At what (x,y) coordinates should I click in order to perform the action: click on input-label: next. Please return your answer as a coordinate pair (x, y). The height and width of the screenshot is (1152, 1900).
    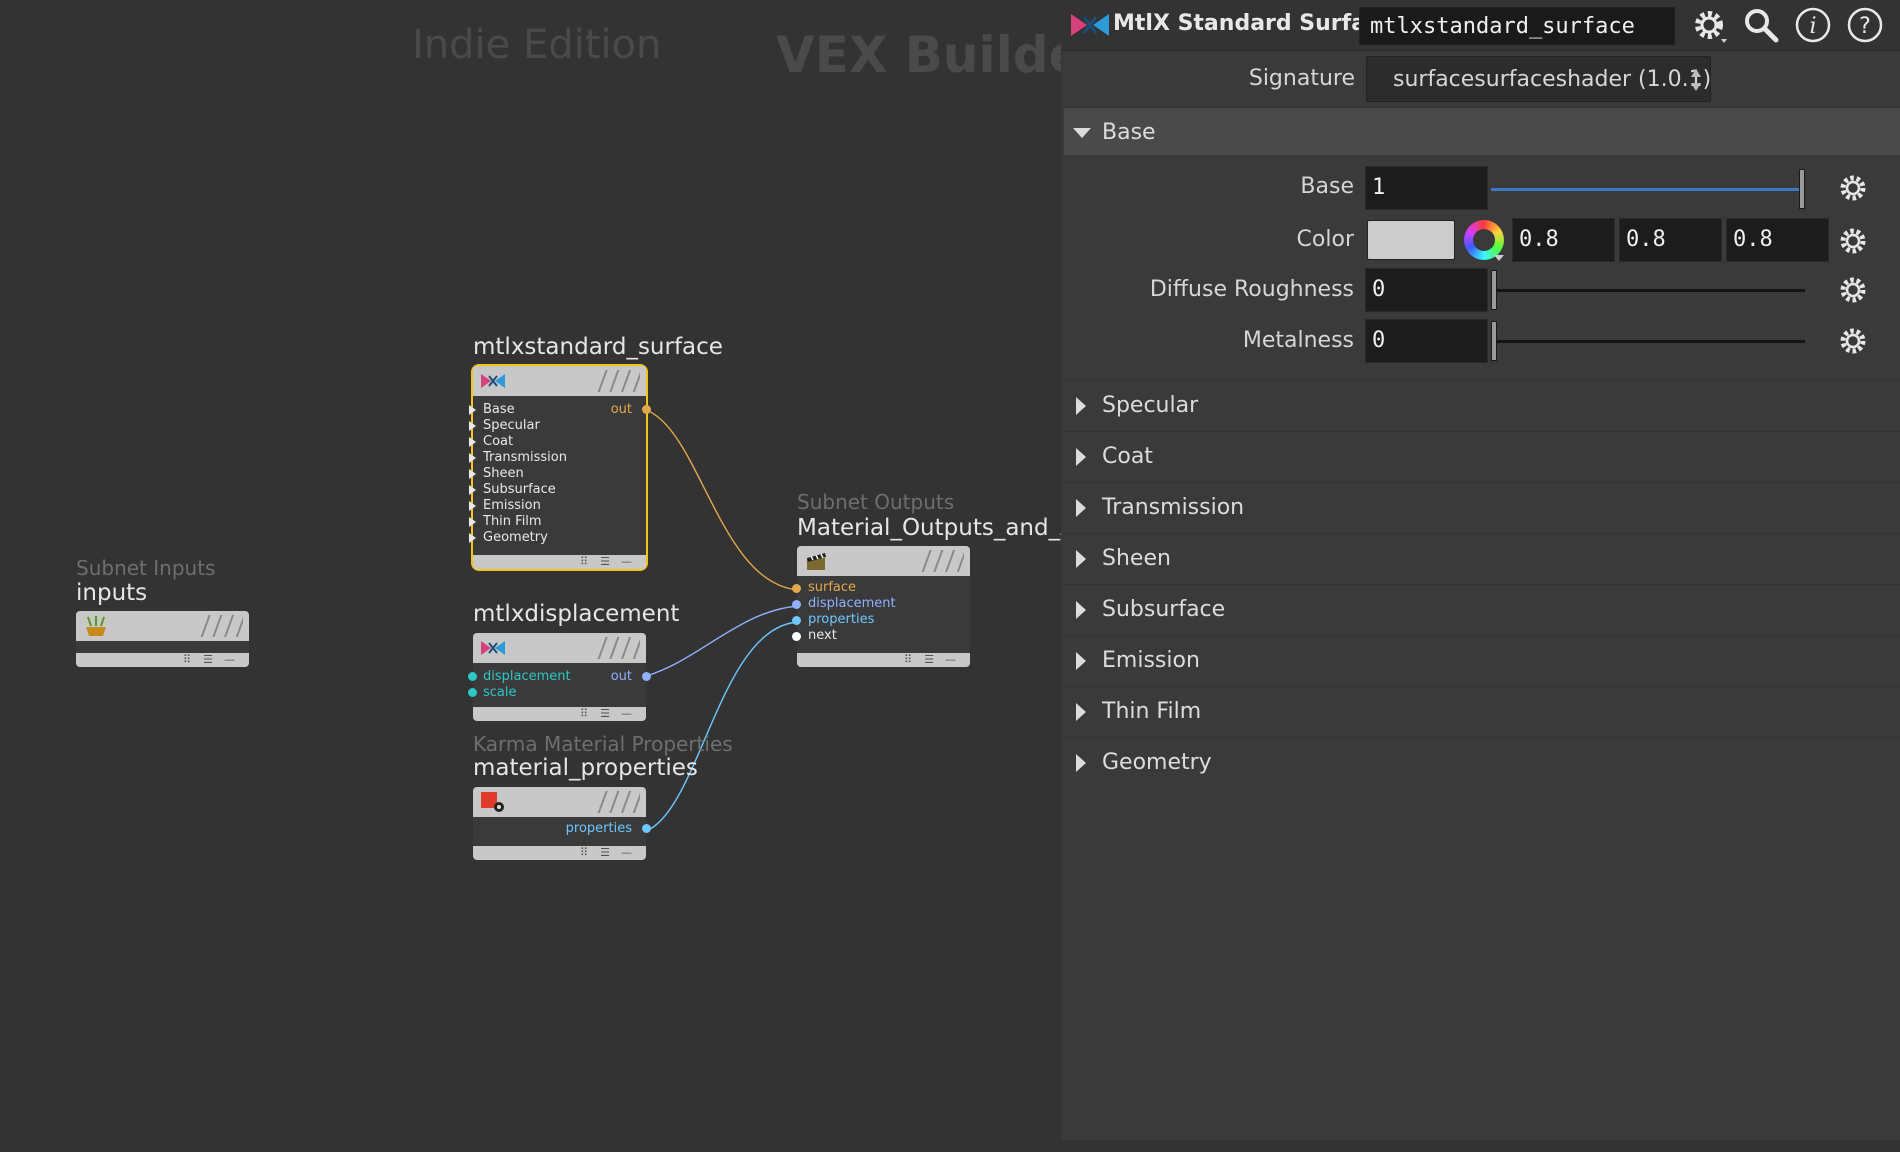
    Looking at the image, I should click on (822, 635).